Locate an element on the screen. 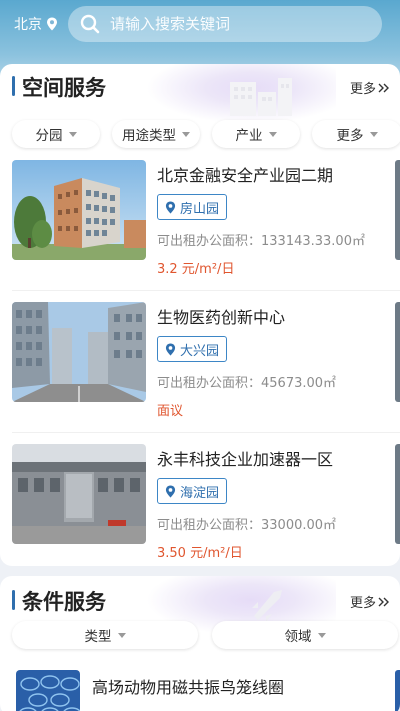  search-bar is located at coordinates (225, 24).